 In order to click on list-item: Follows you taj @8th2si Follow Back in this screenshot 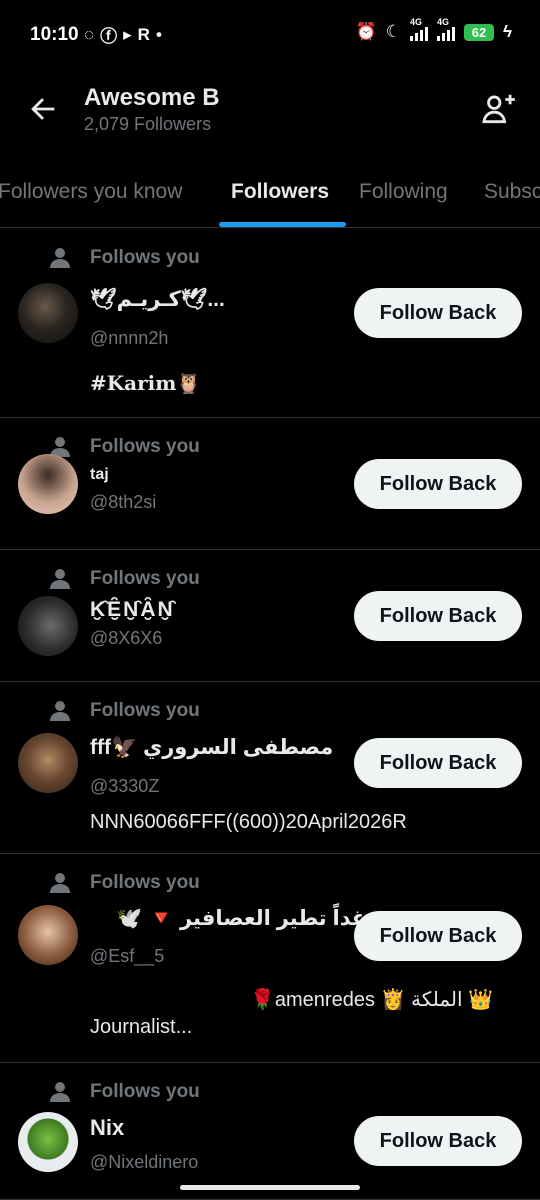, I will do `click(270, 484)`.